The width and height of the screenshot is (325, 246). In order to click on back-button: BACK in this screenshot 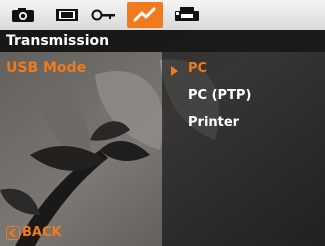, I will do `click(34, 232)`.